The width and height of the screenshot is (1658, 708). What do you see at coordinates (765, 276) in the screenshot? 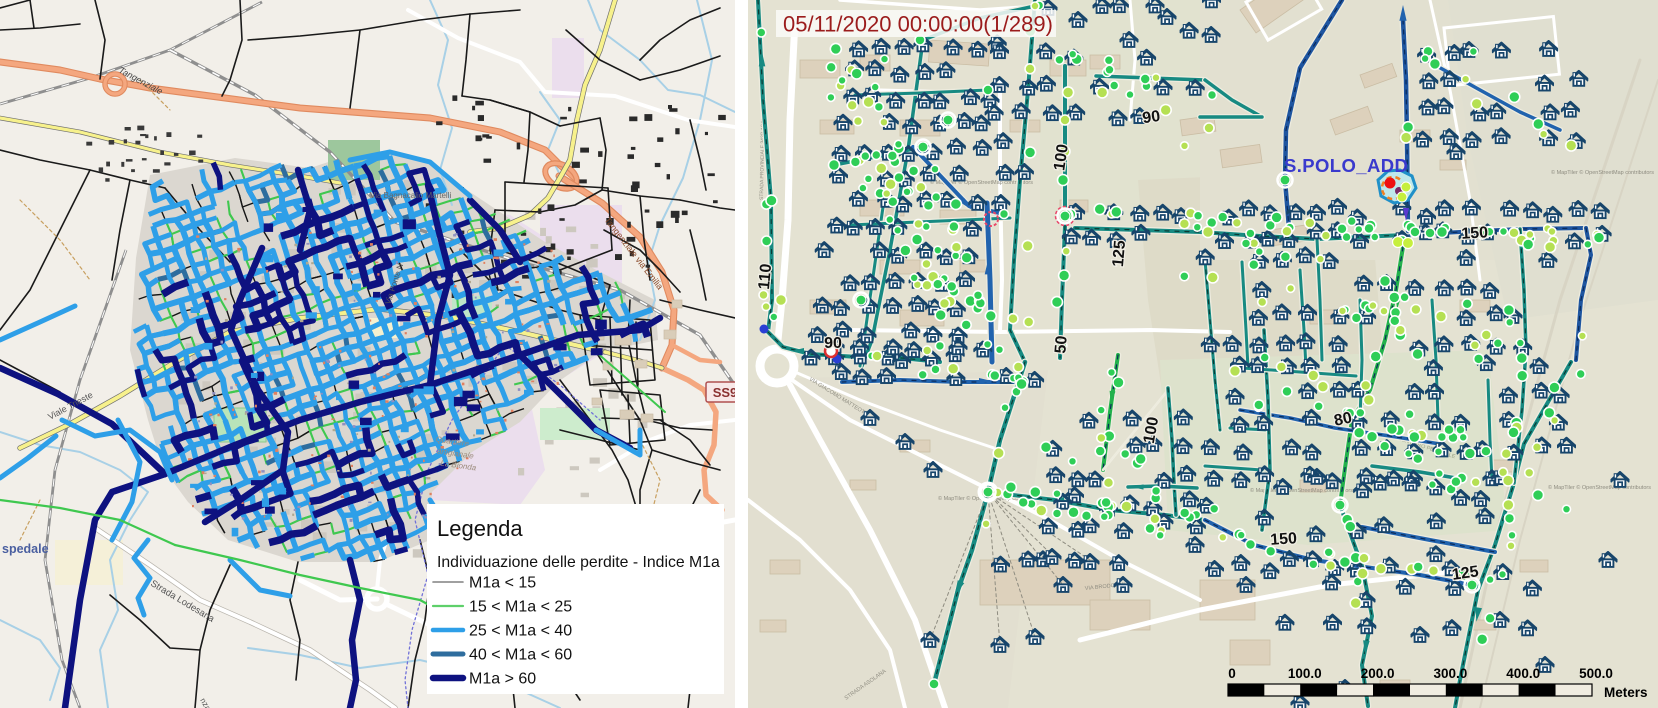
I see `svg-text: 110` at bounding box center [765, 276].